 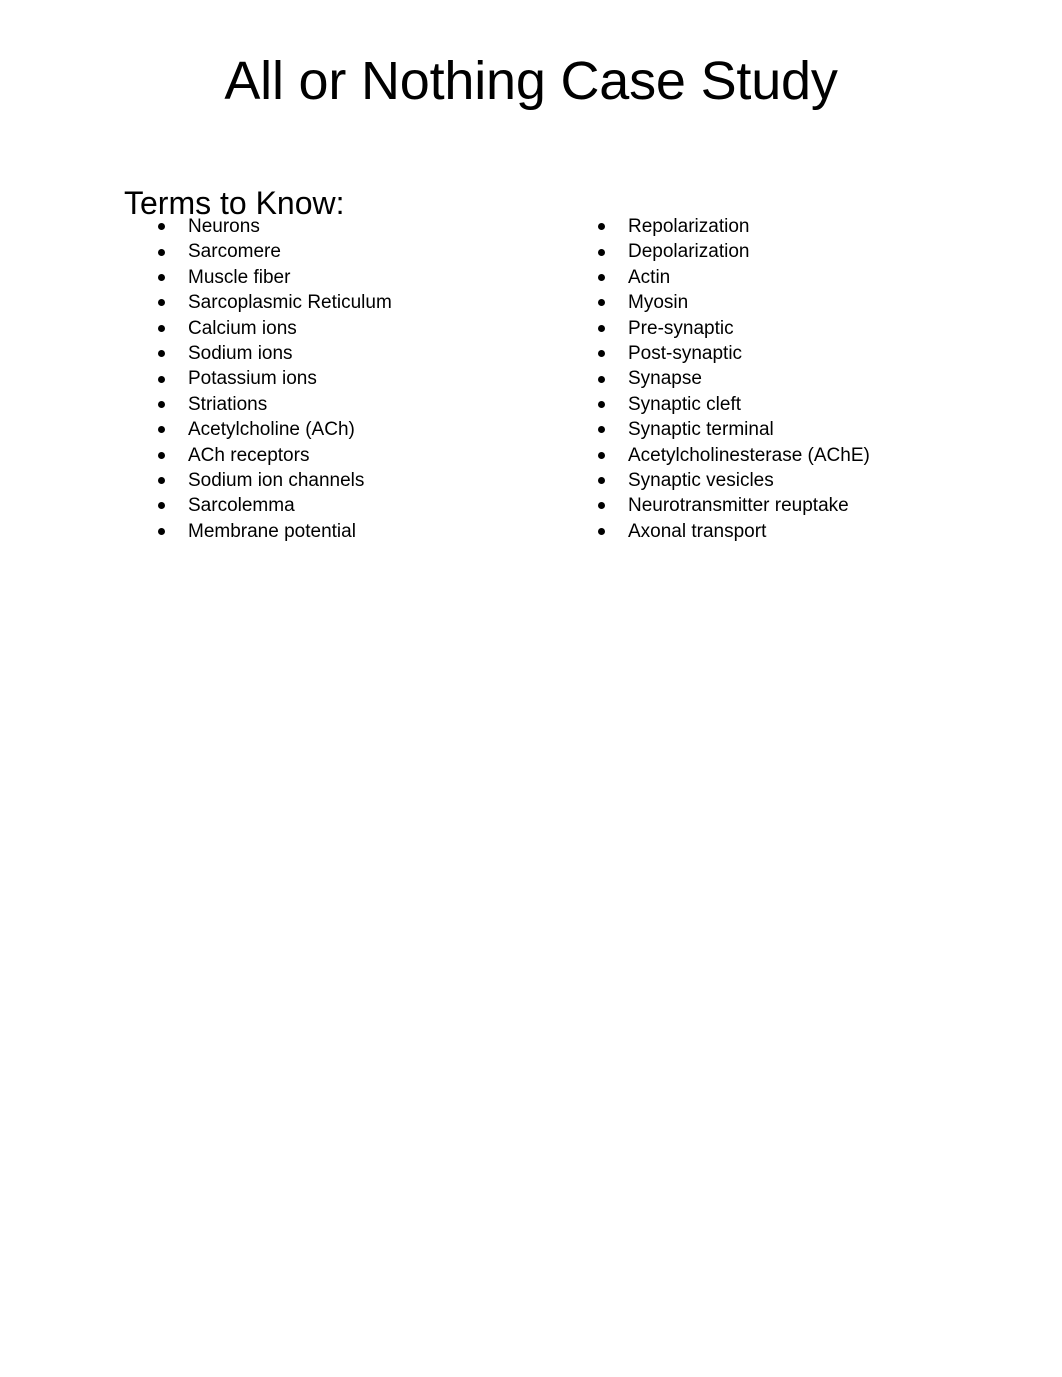 I want to click on term-label: Striations, so click(x=228, y=404).